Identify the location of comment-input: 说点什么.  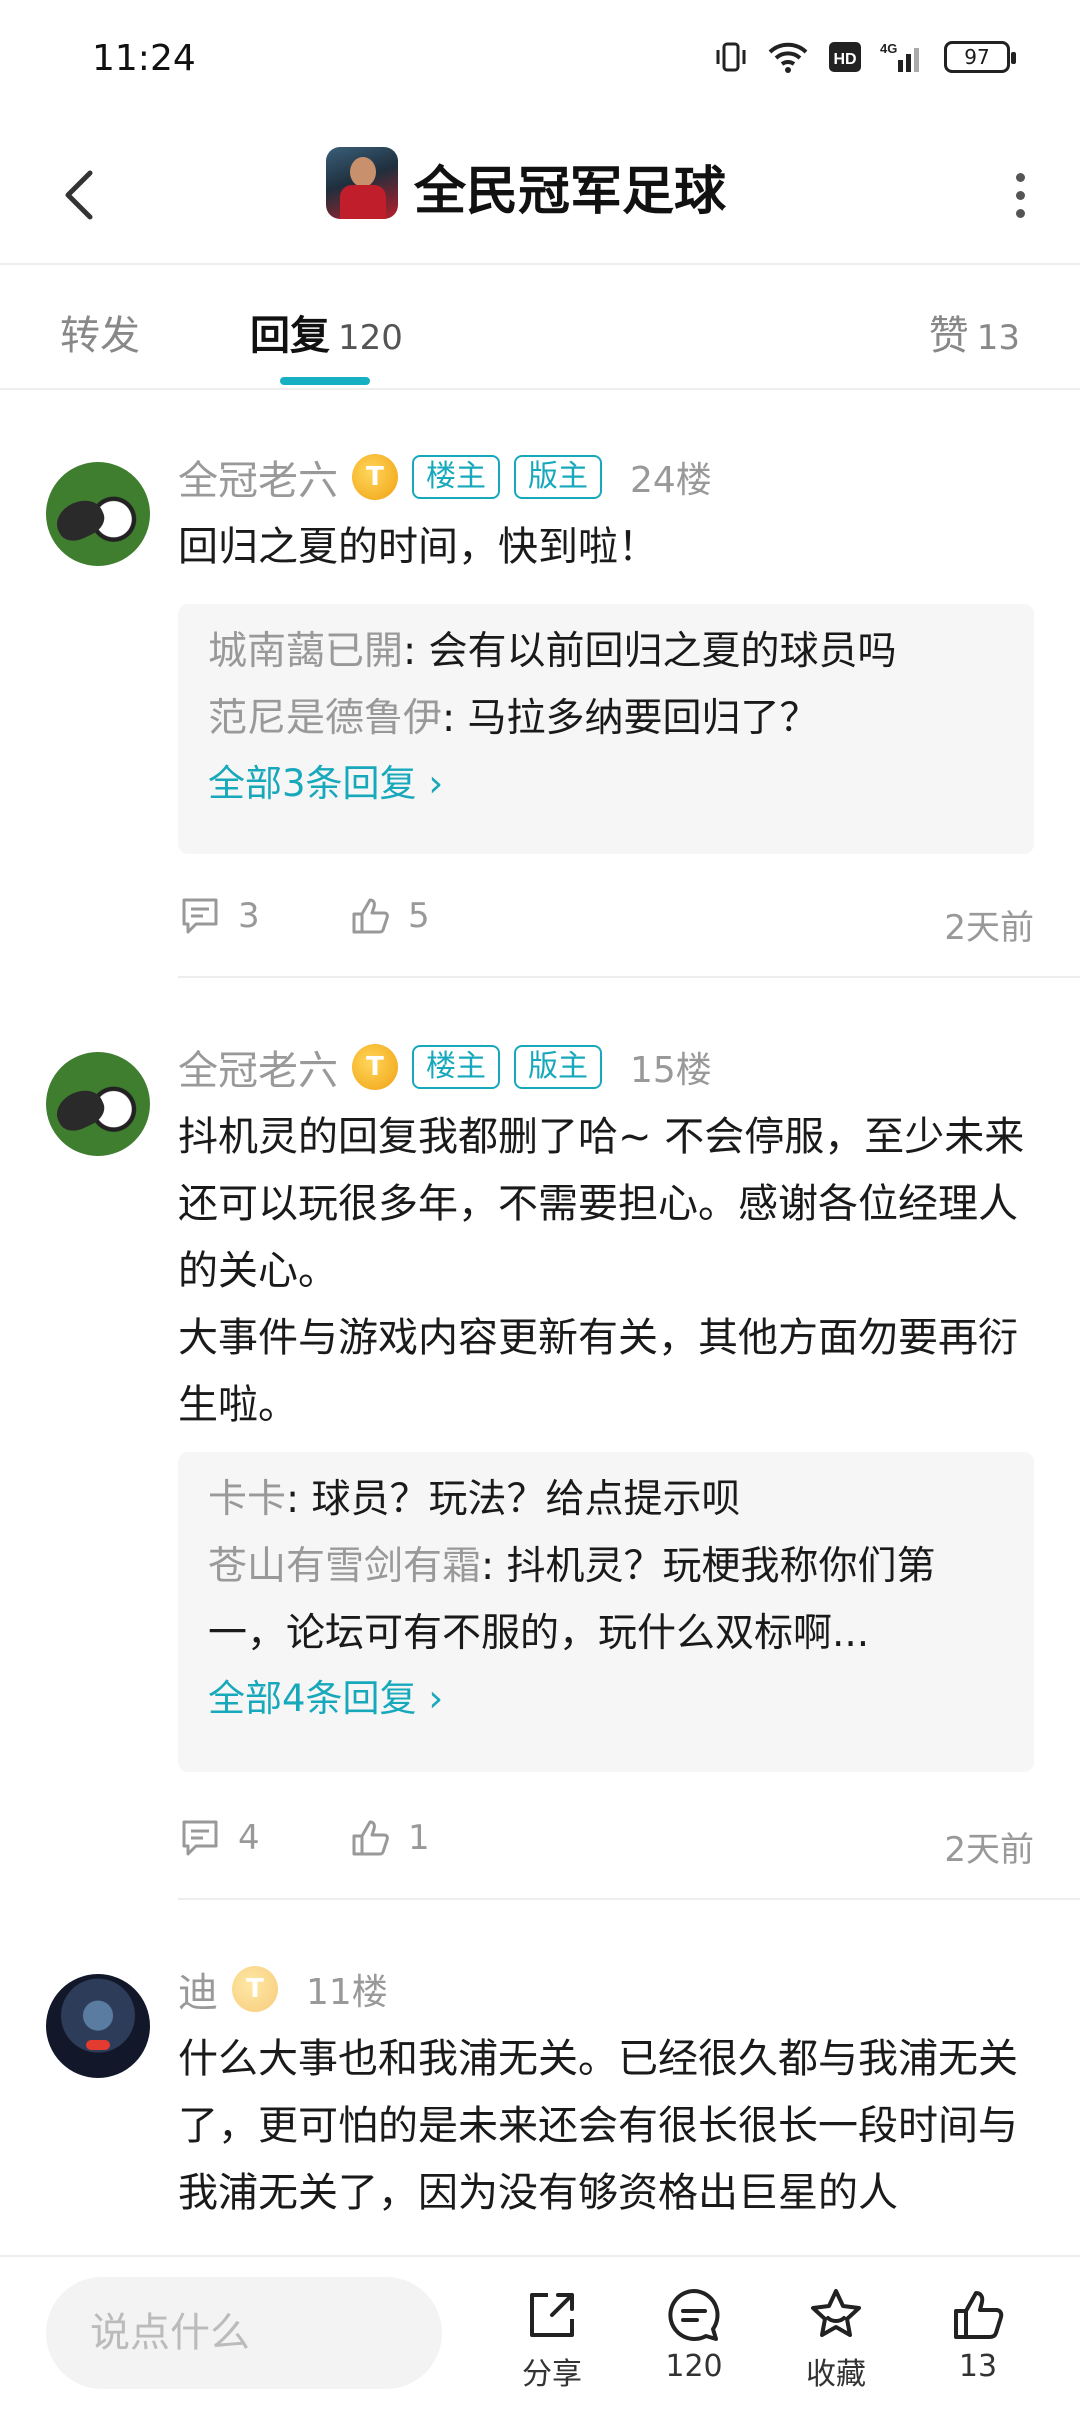
(244, 2333).